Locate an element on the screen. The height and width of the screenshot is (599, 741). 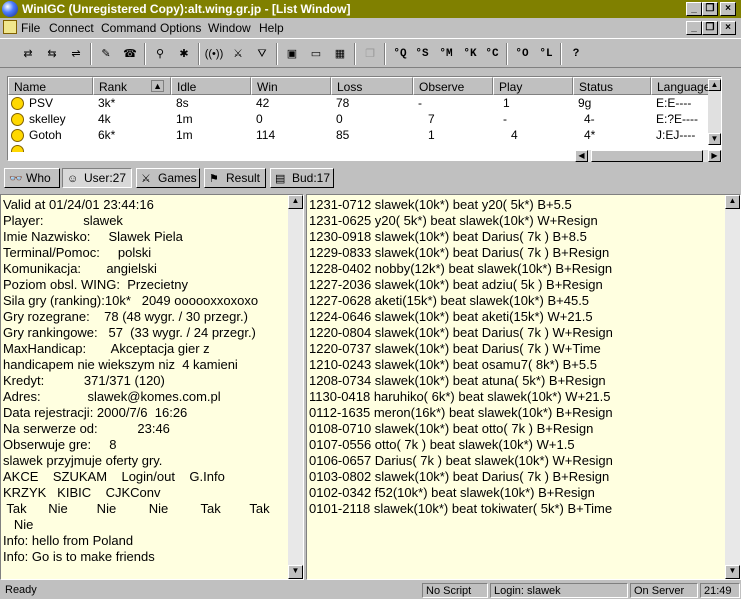
tab-who: 👓 Who is located at coordinates (32, 178).